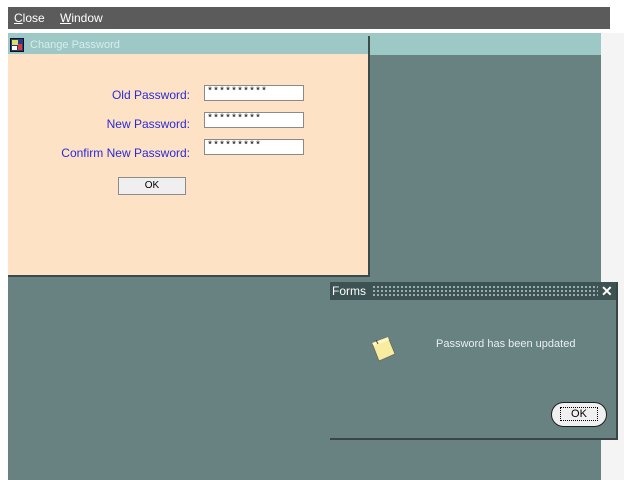 This screenshot has height=480, width=624. I want to click on confirm-password-field: *********, so click(254, 147).